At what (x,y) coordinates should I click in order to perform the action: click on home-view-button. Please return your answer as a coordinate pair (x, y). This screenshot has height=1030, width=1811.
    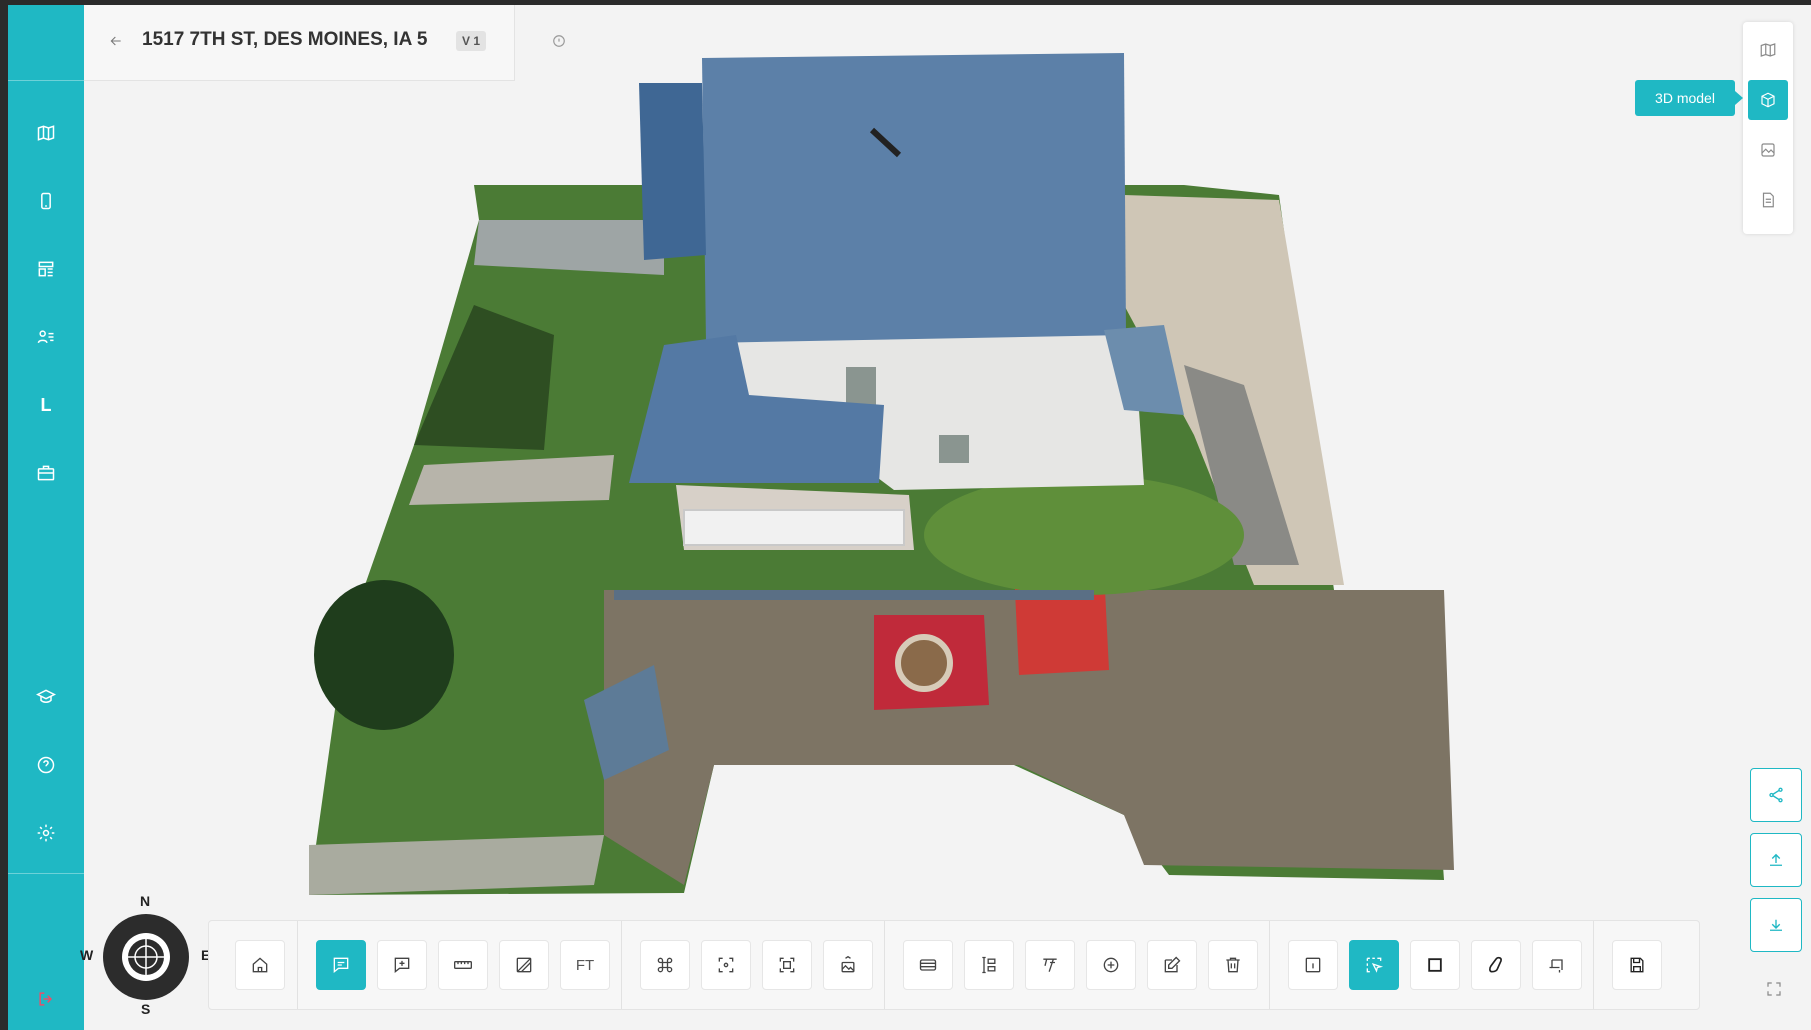
    Looking at the image, I should click on (260, 965).